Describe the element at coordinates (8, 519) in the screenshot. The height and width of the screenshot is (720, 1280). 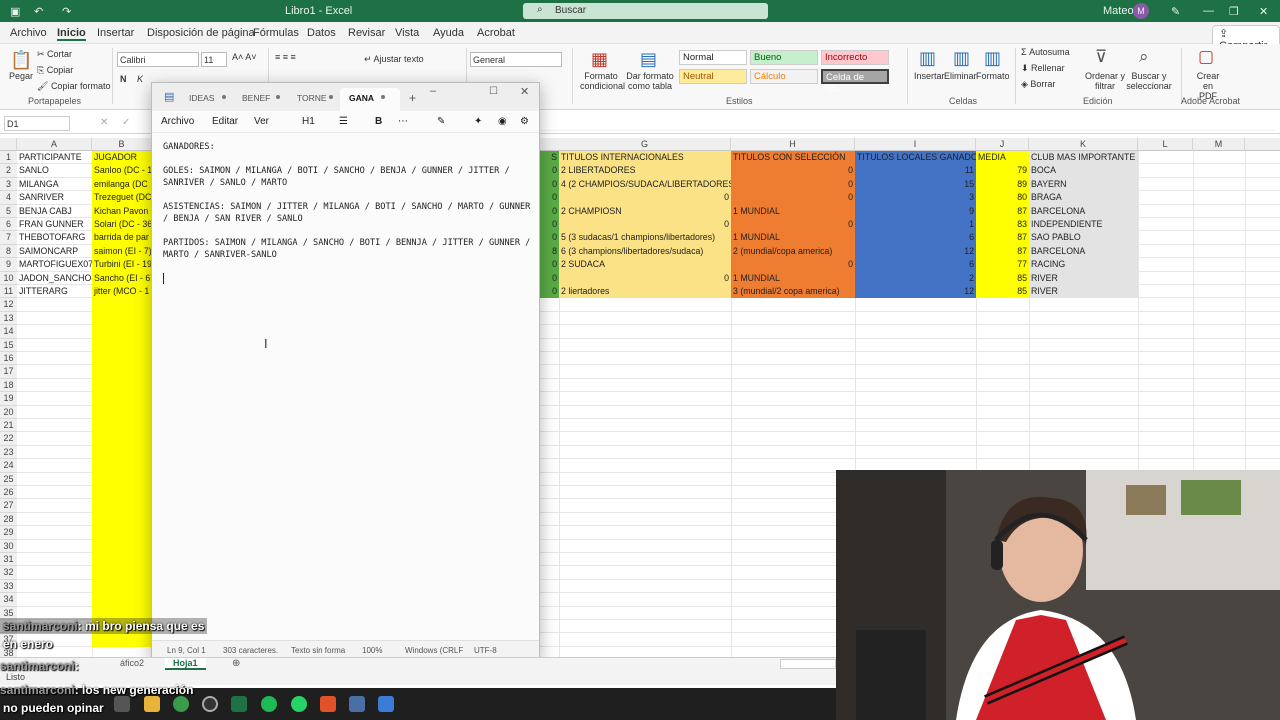
I see `row-header: 28` at that location.